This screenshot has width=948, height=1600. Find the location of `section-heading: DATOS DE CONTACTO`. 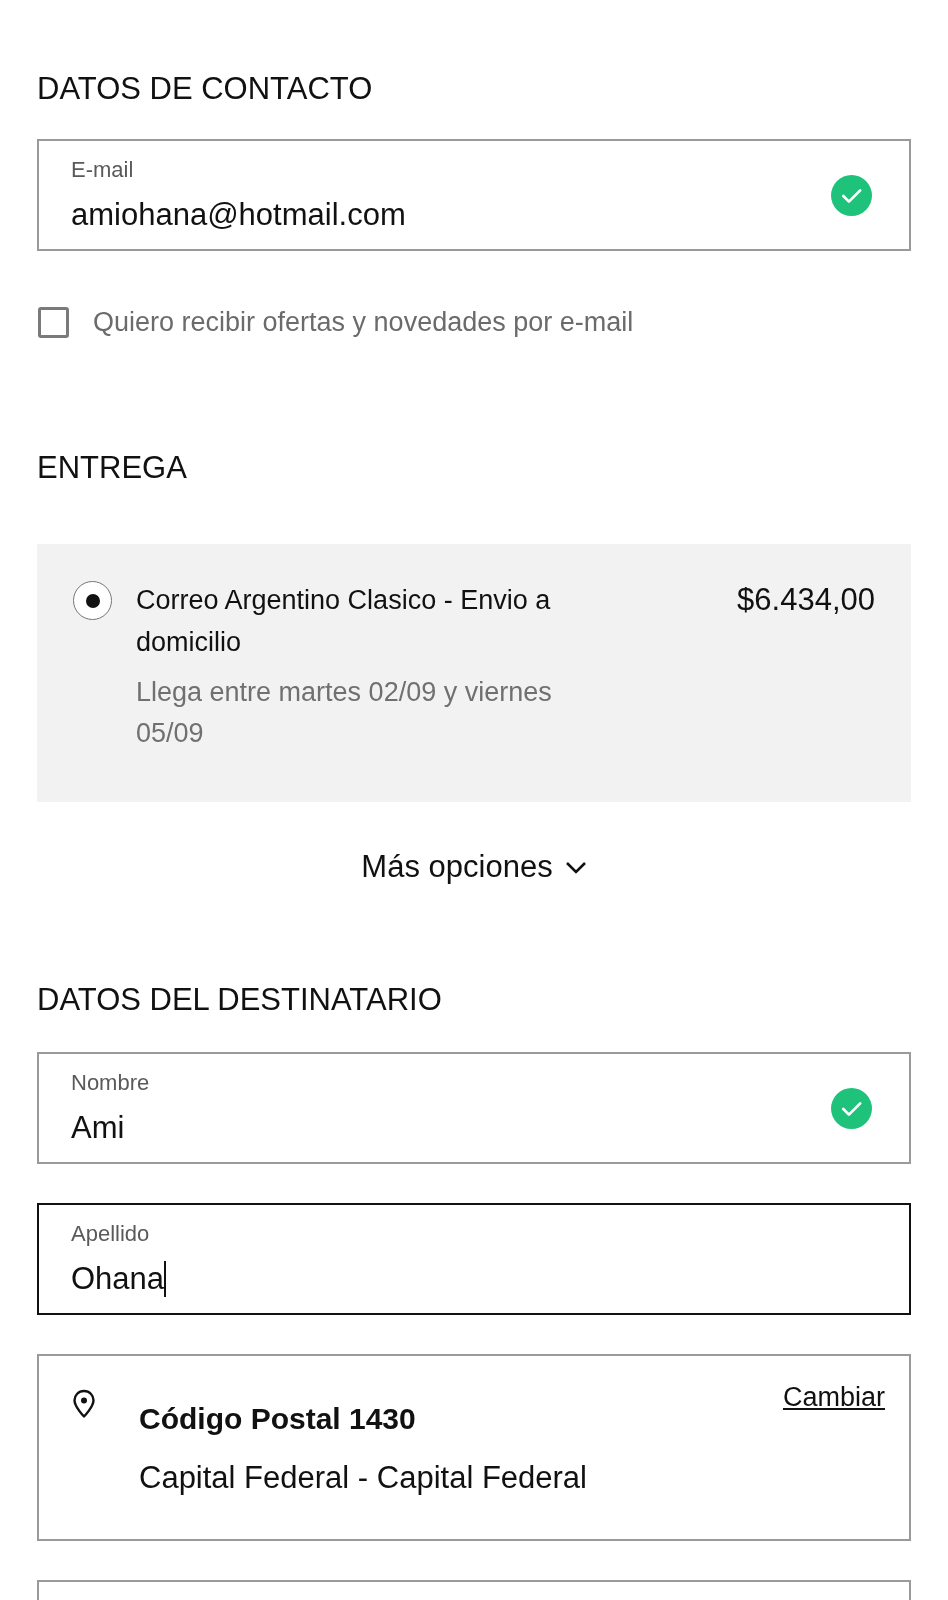

section-heading: DATOS DE CONTACTO is located at coordinates (205, 89).